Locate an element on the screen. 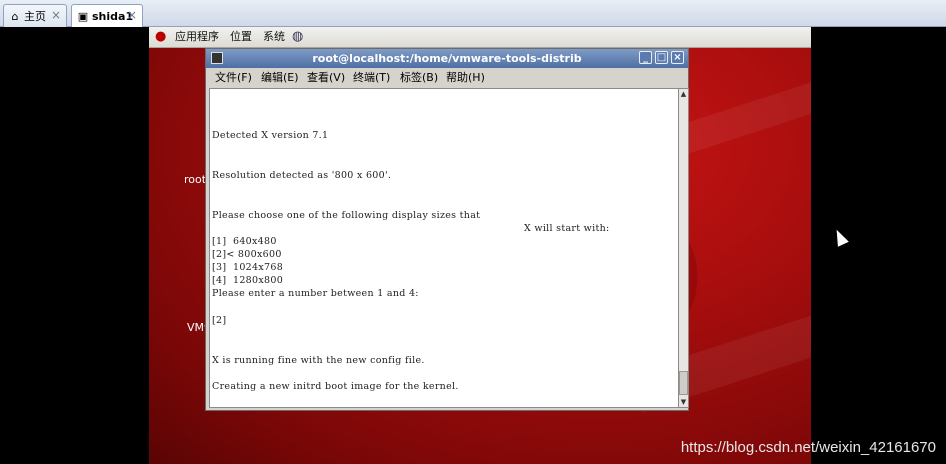 The height and width of the screenshot is (464, 946). maximize-button: □ is located at coordinates (661, 57).